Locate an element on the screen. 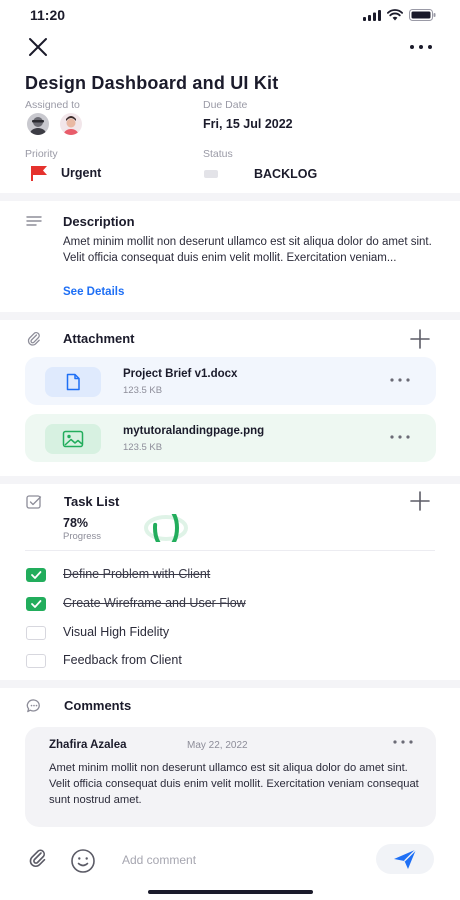 Image resolution: width=460 pixels, height=900 pixels. add-task-icon is located at coordinates (420, 501).